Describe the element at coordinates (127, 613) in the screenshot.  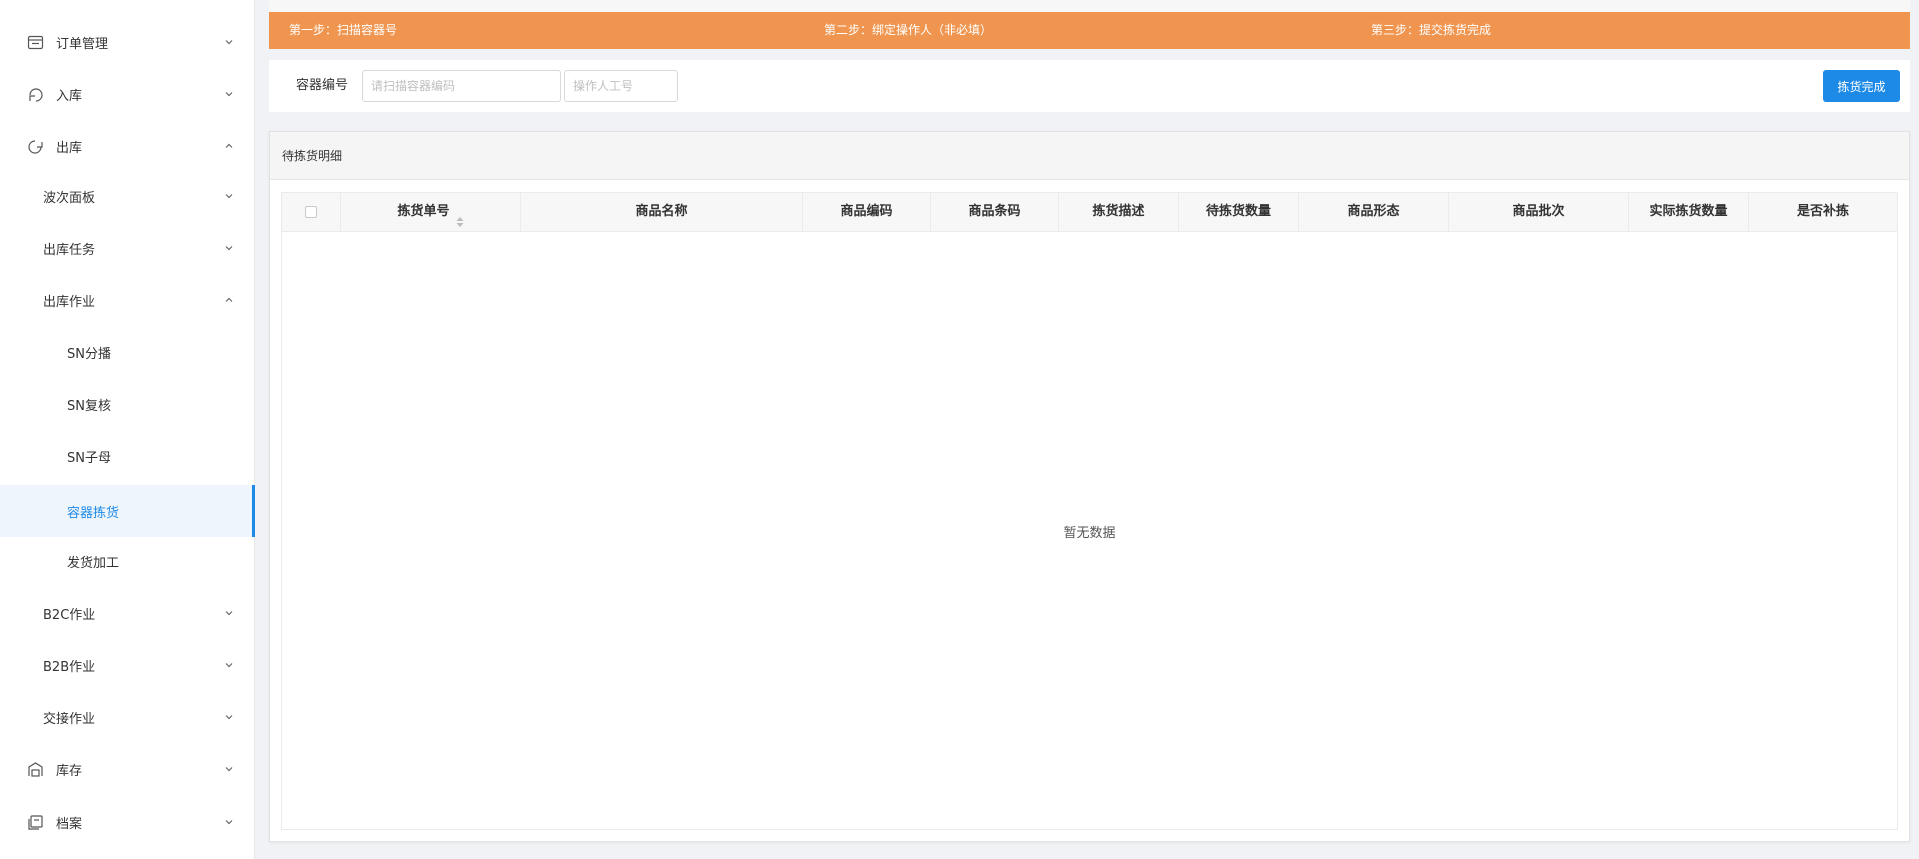
I see `sidebar-item-b2c-operation: B2C作业` at that location.